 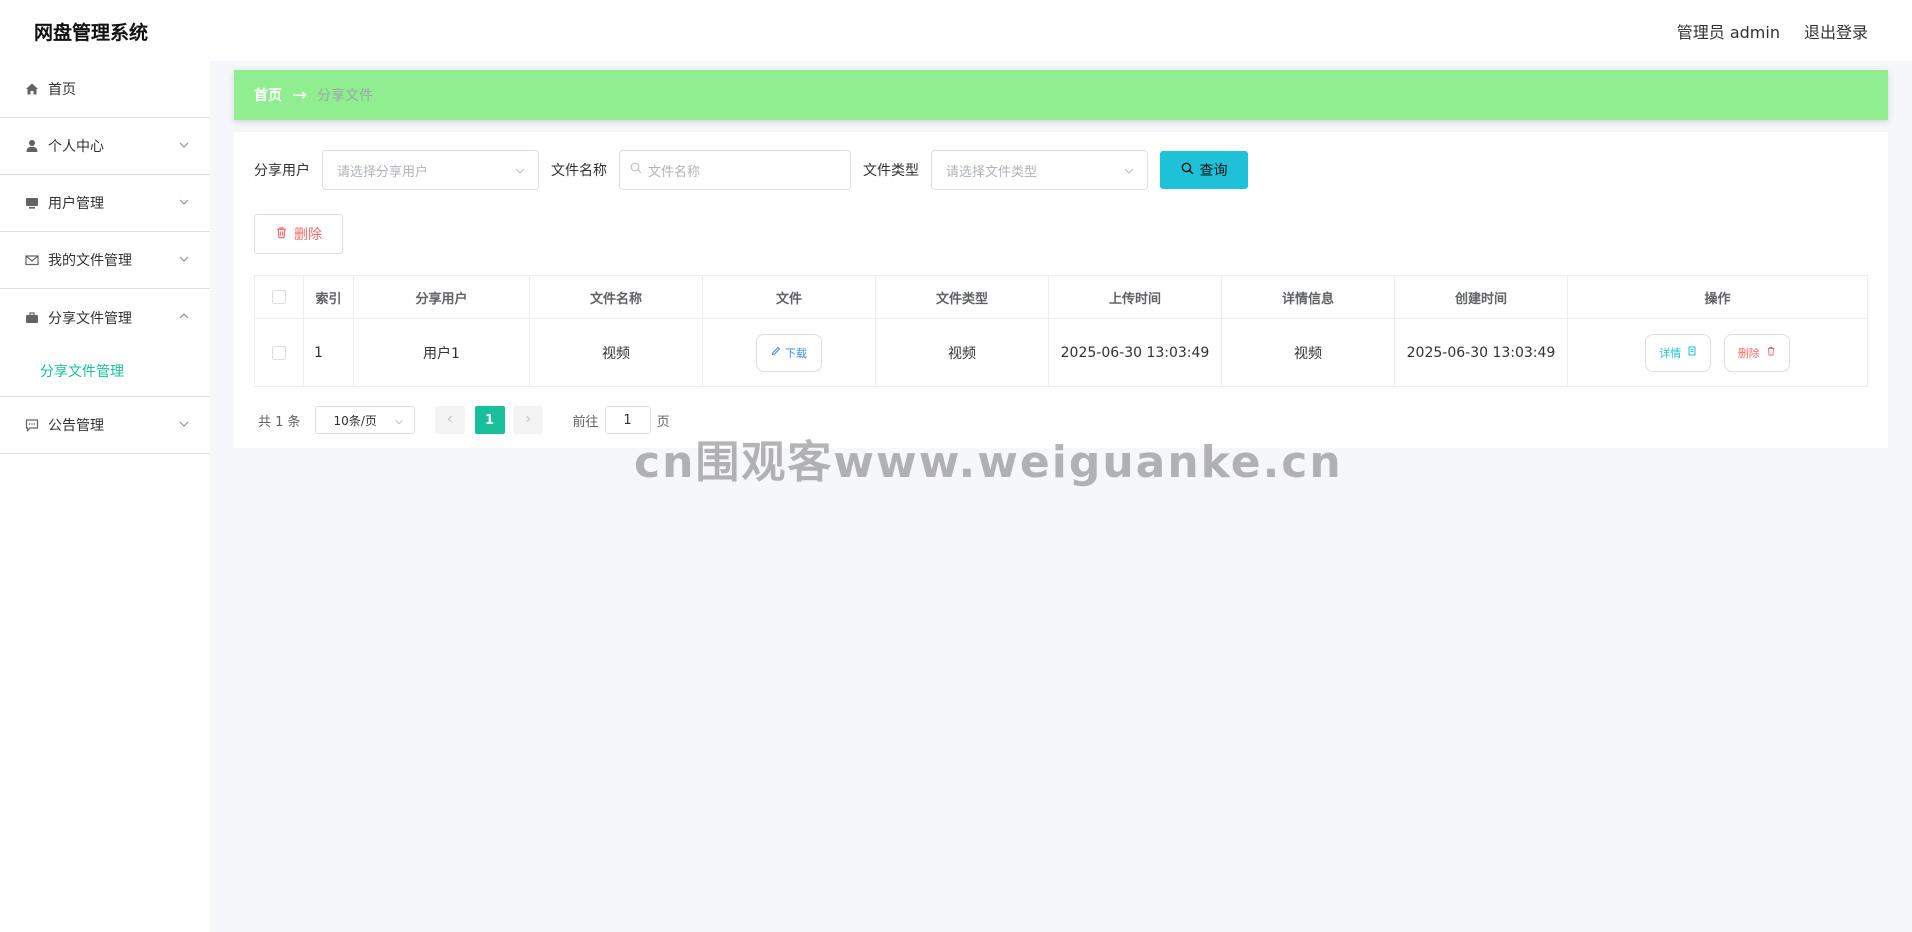 I want to click on sidebar: 首页 个人中心 用户管理 我的文件管理 分享文件管理 分享文件管理 公告管理, so click(x=105, y=496).